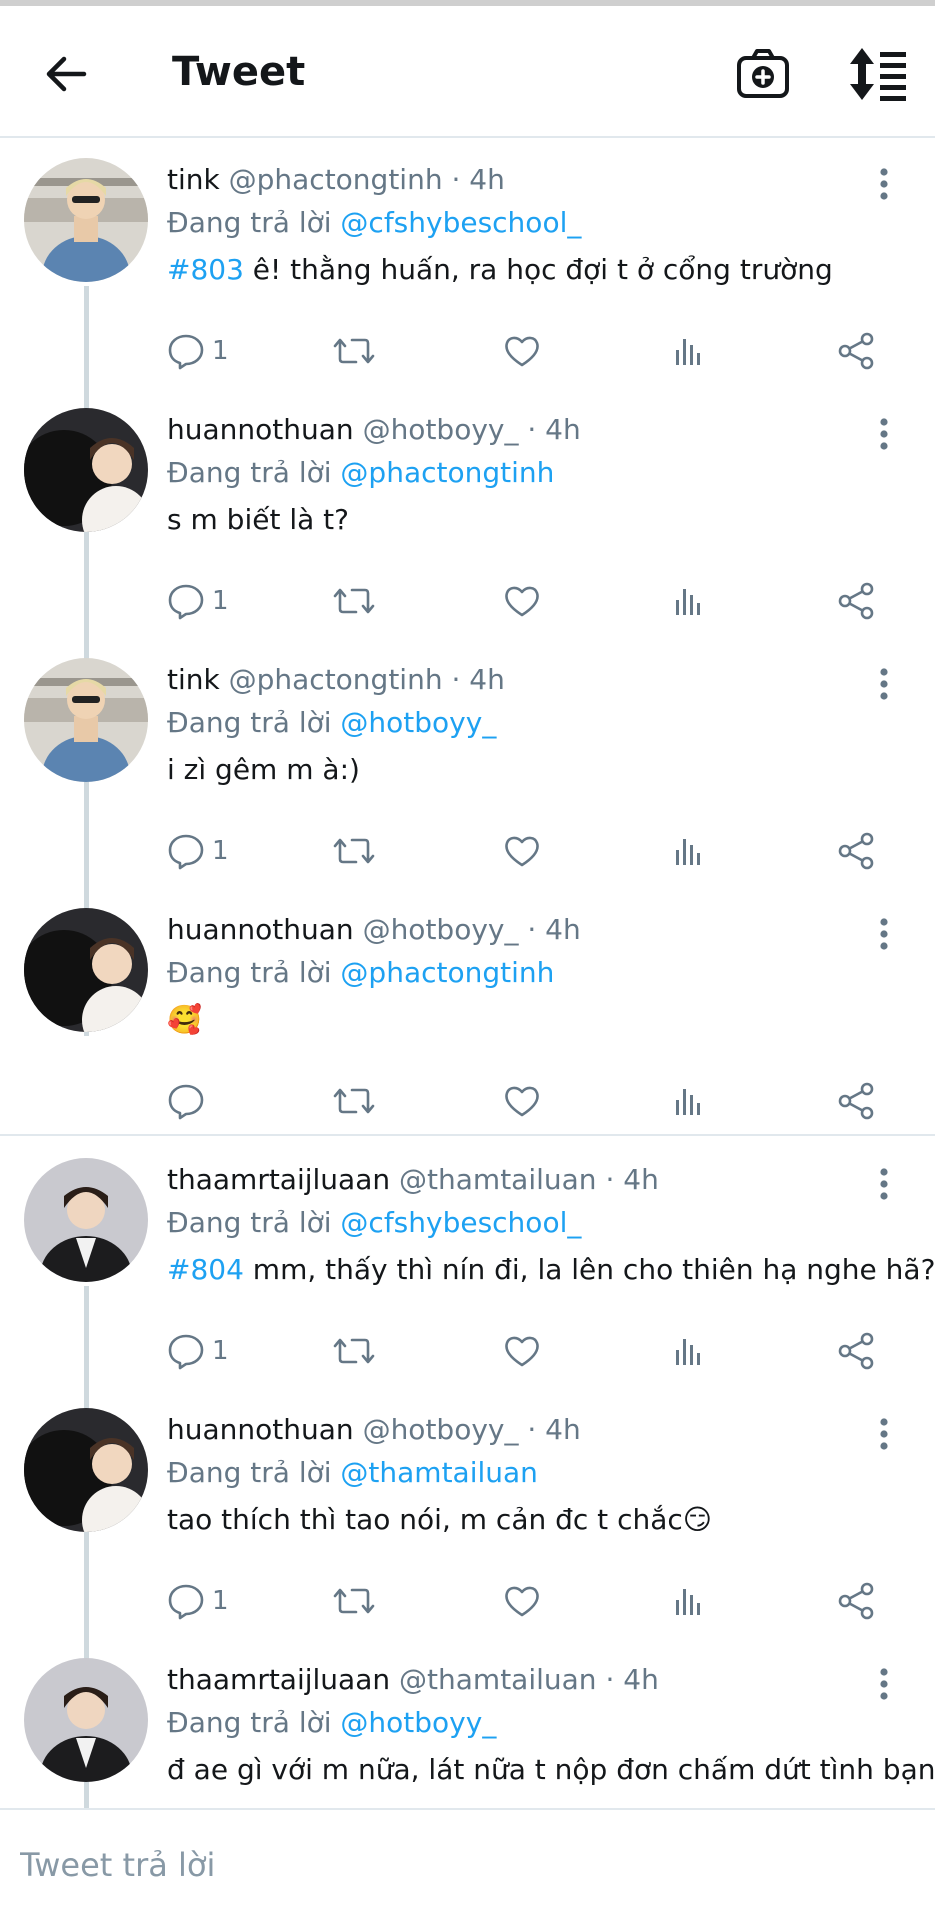 This screenshot has width=935, height=1920. I want to click on thread-line, so click(86, 1797).